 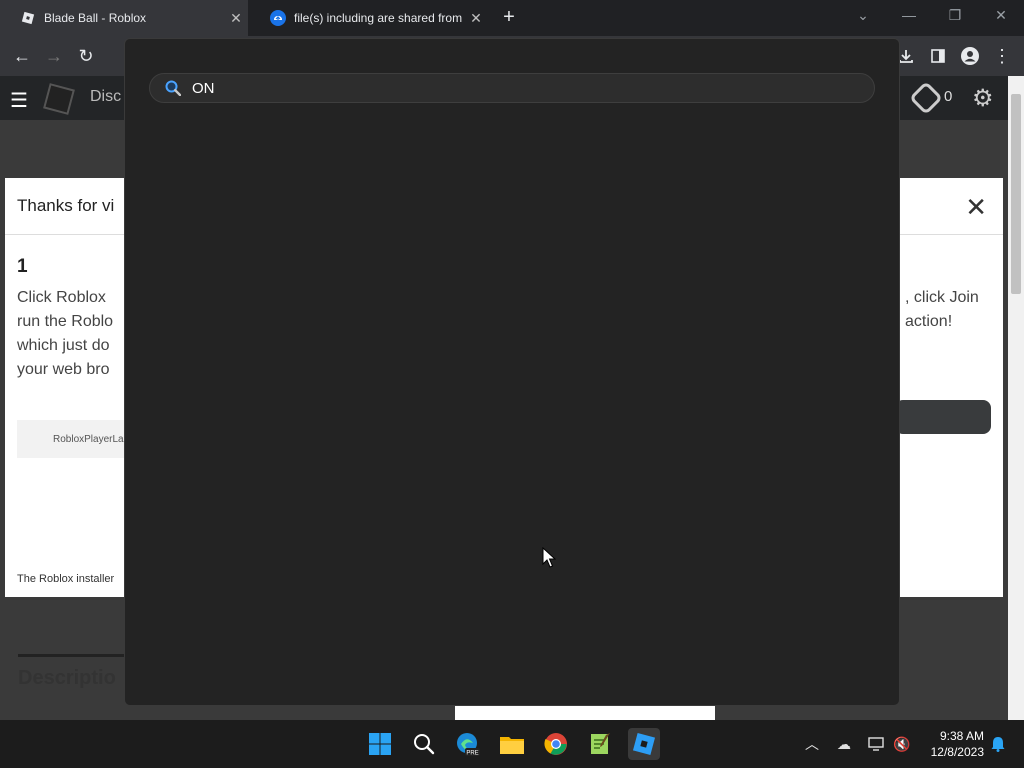 What do you see at coordinates (942, 297) in the screenshot?
I see `instruction-line: , click Join` at bounding box center [942, 297].